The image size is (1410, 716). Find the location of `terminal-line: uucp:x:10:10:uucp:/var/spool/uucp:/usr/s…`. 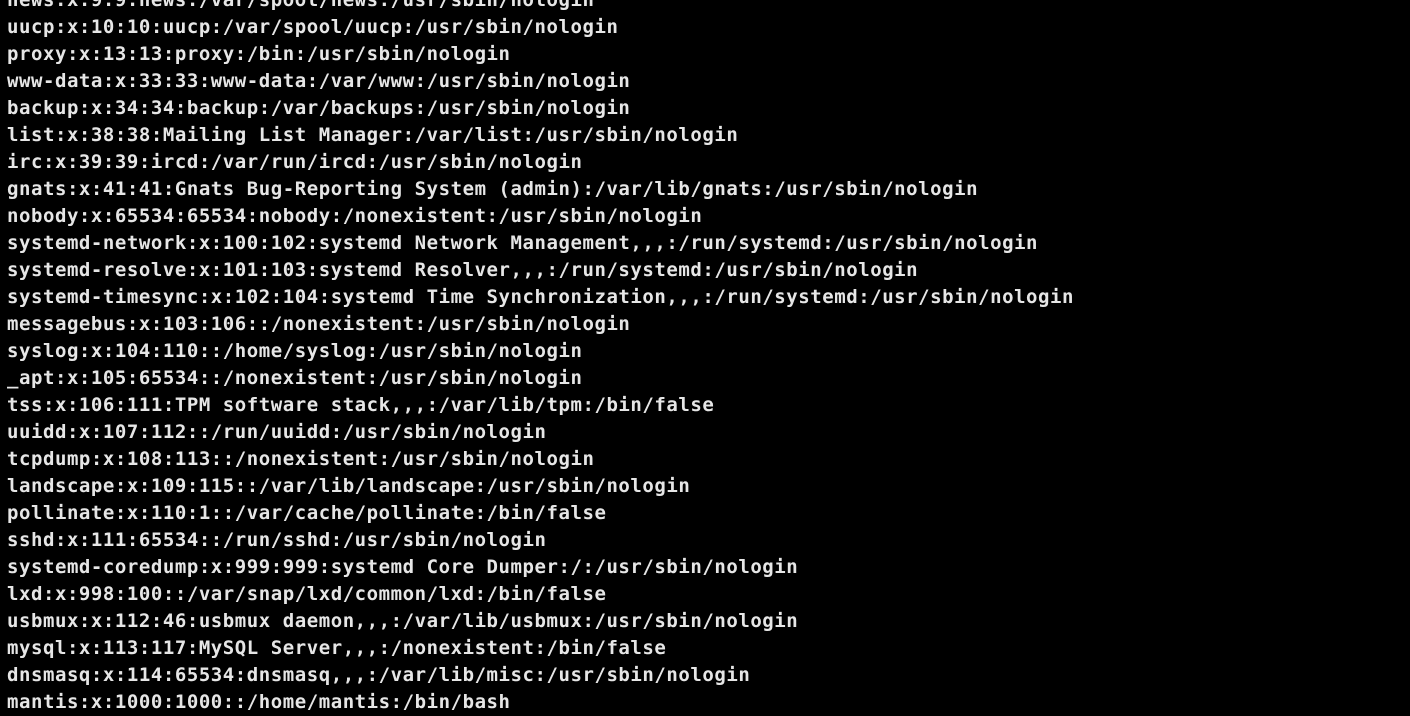

terminal-line: uucp:x:10:10:uucp:/var/spool/uucp:/usr/s… is located at coordinates (313, 27).